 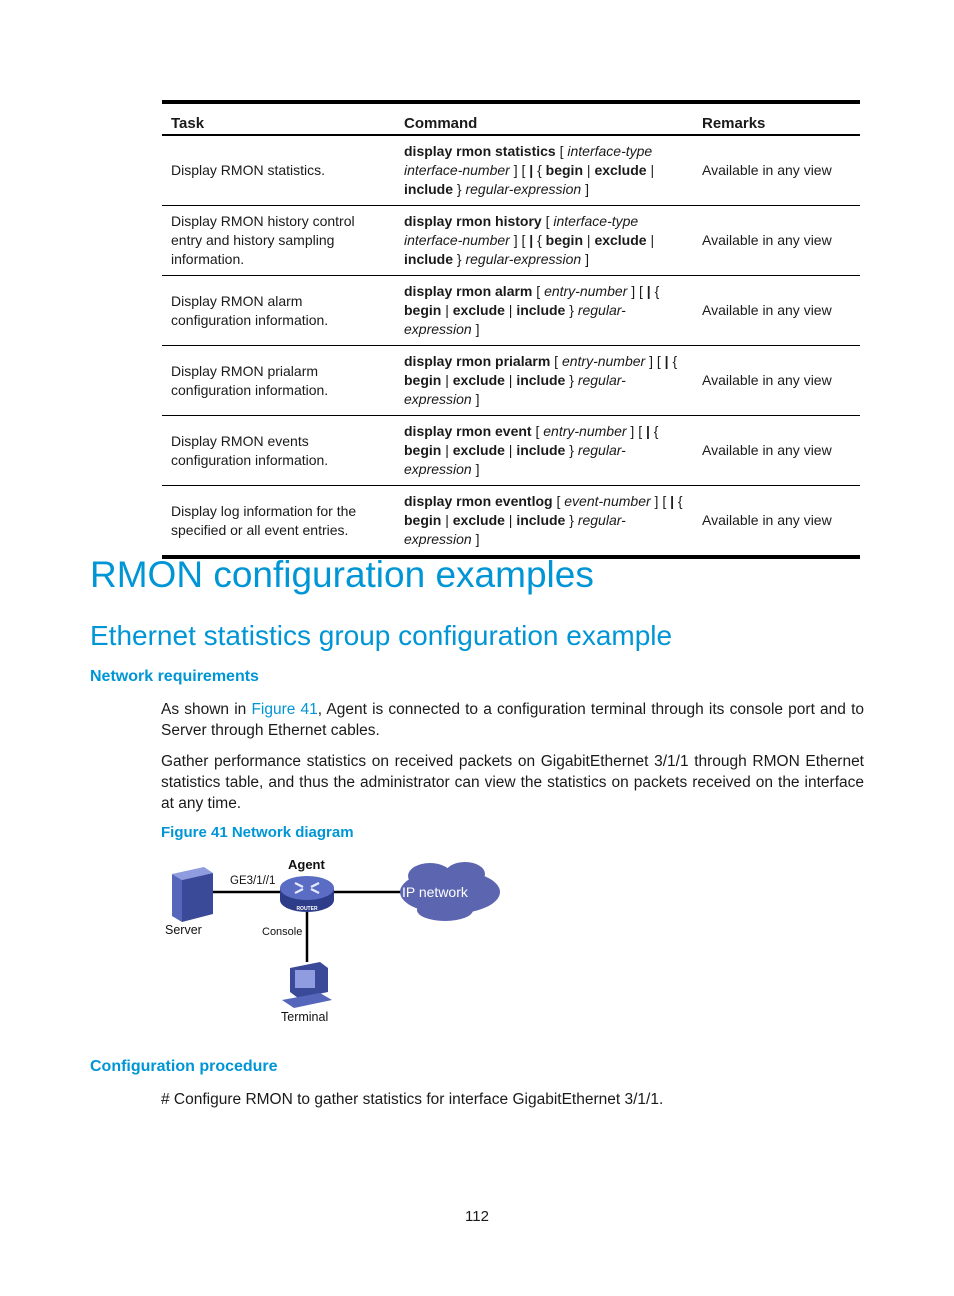 I want to click on server-icon, so click(x=192, y=894).